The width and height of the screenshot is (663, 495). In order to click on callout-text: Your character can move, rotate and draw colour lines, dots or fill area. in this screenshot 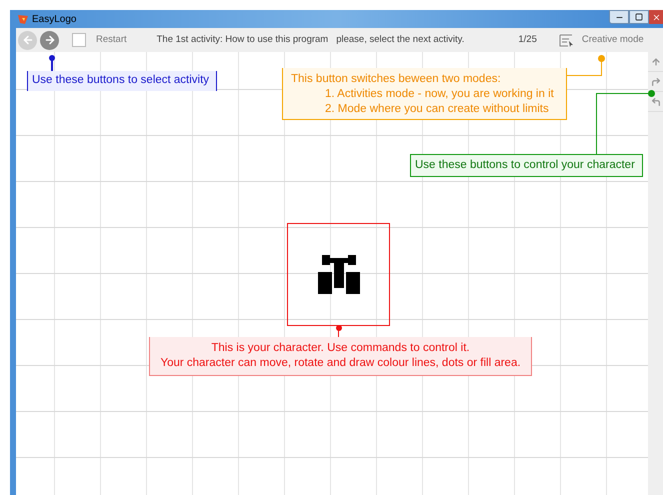, I will do `click(340, 363)`.